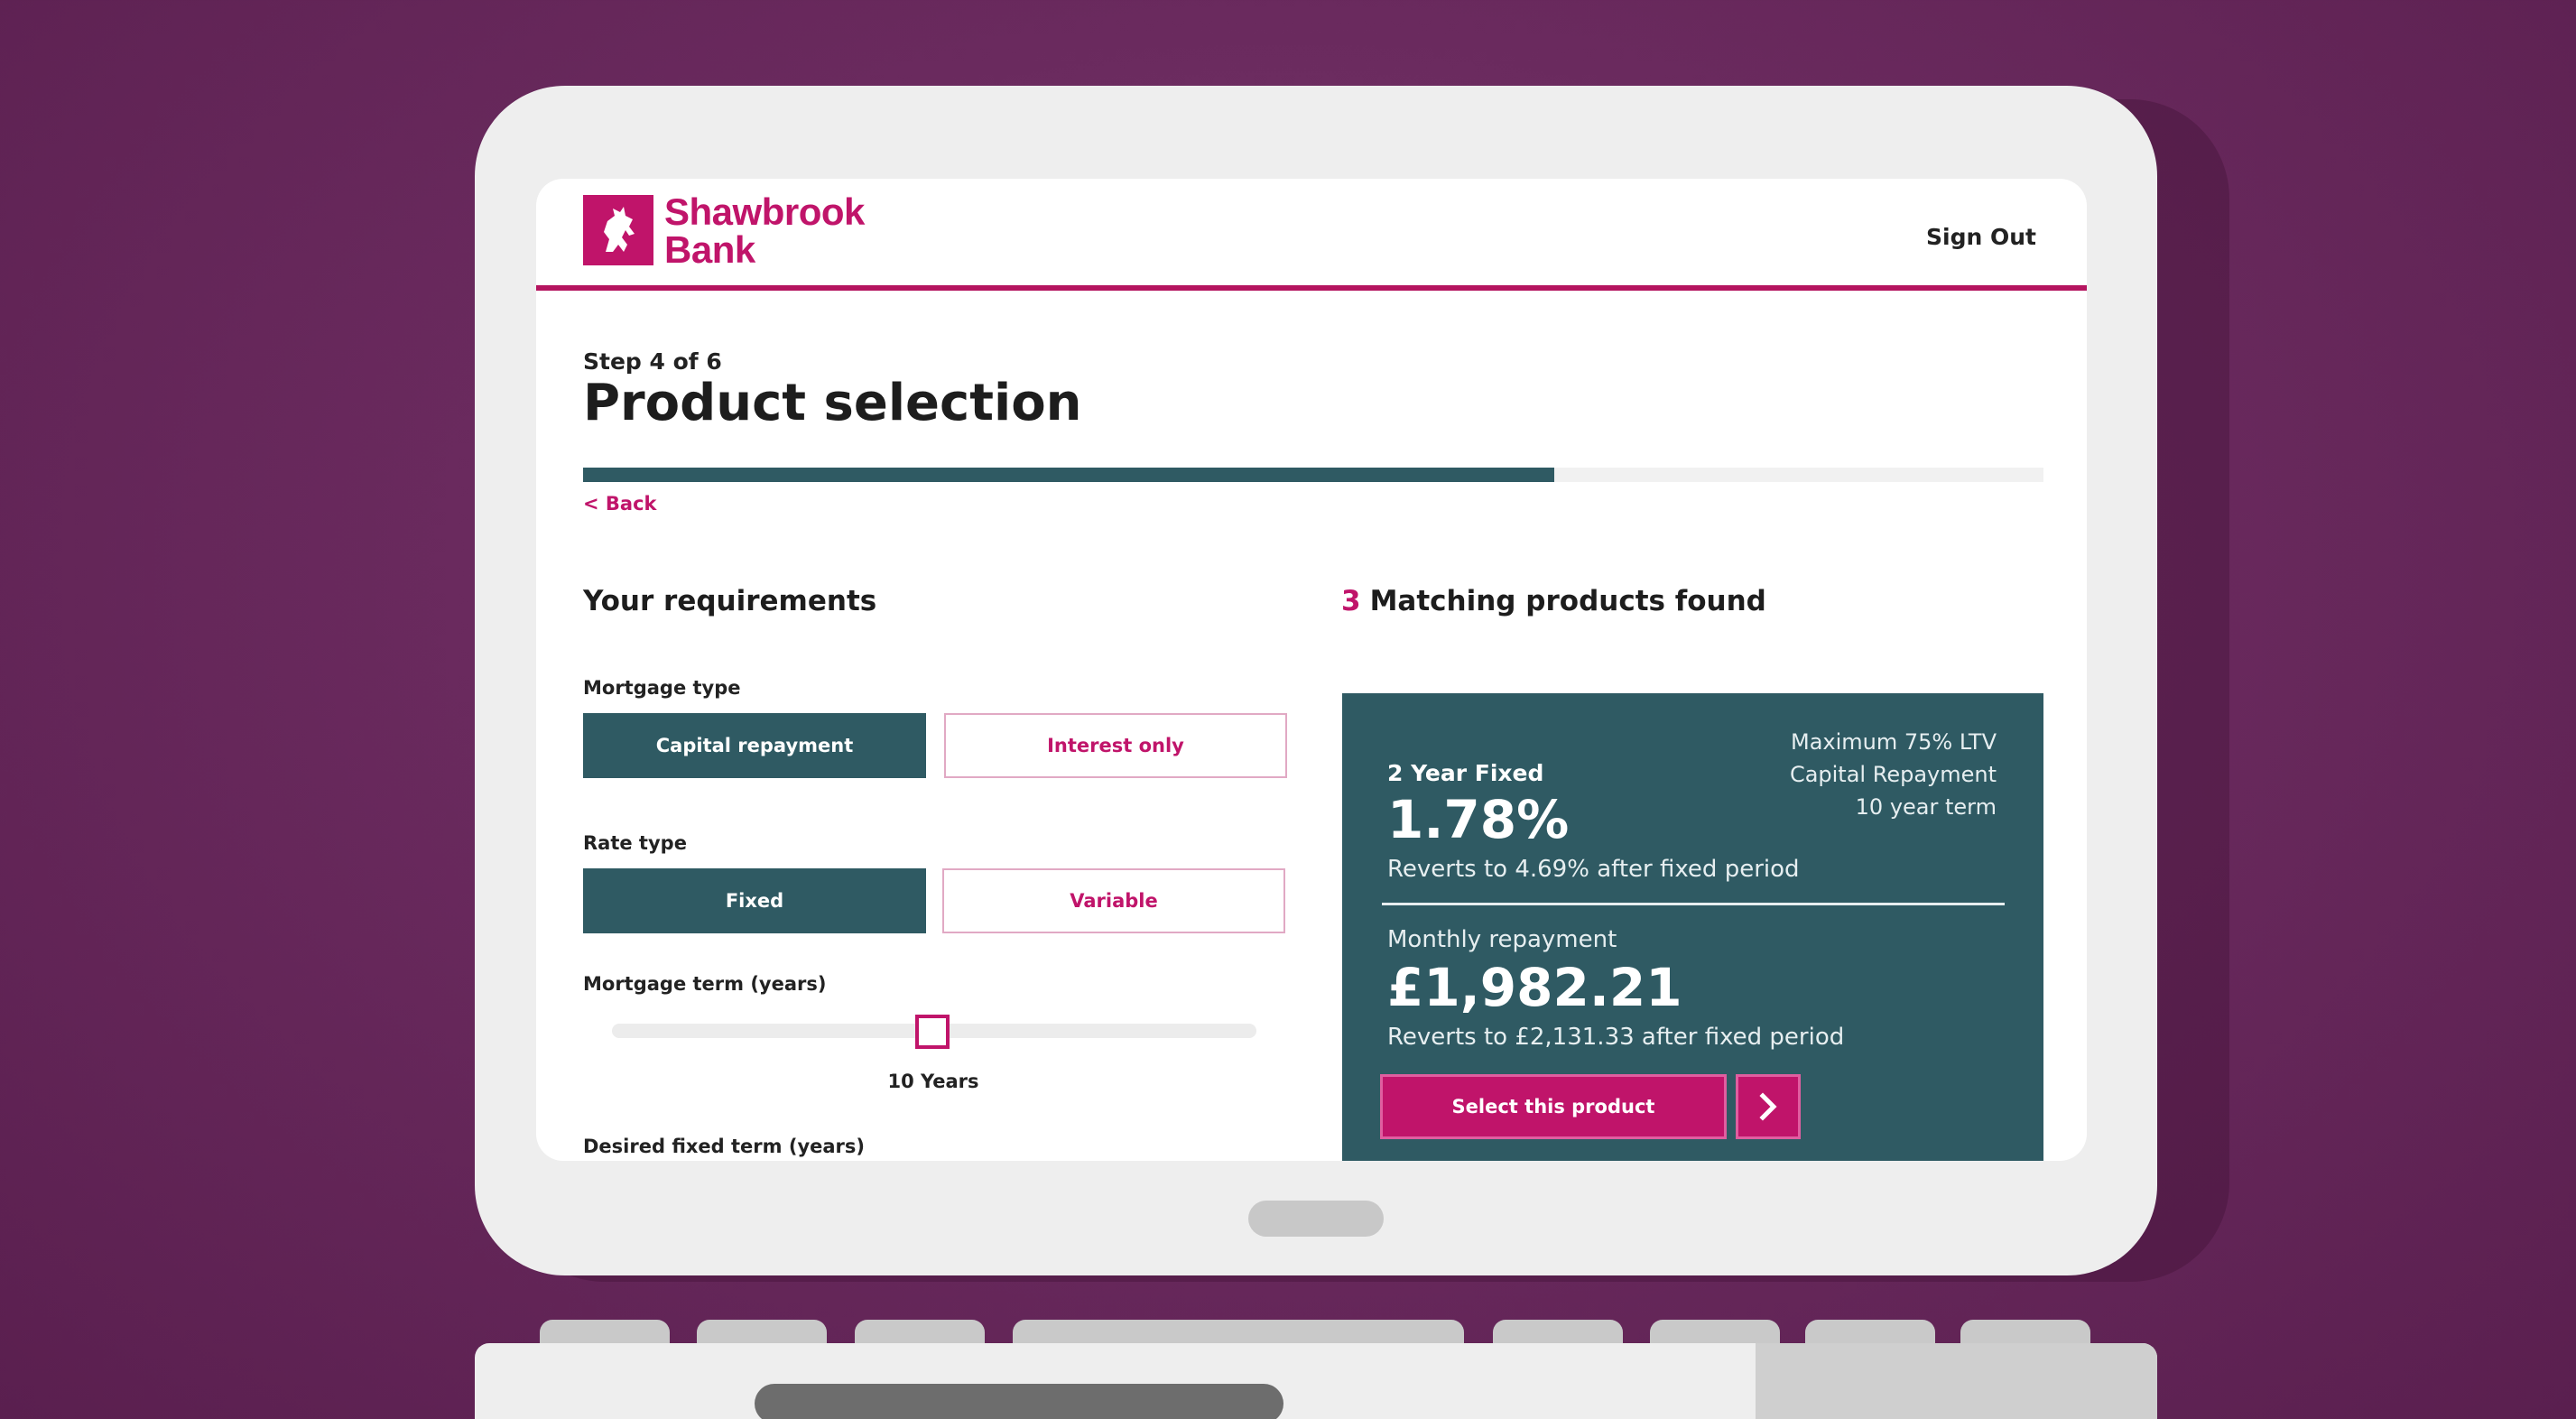  I want to click on brand-name-line1: Shawbrook, so click(764, 212).